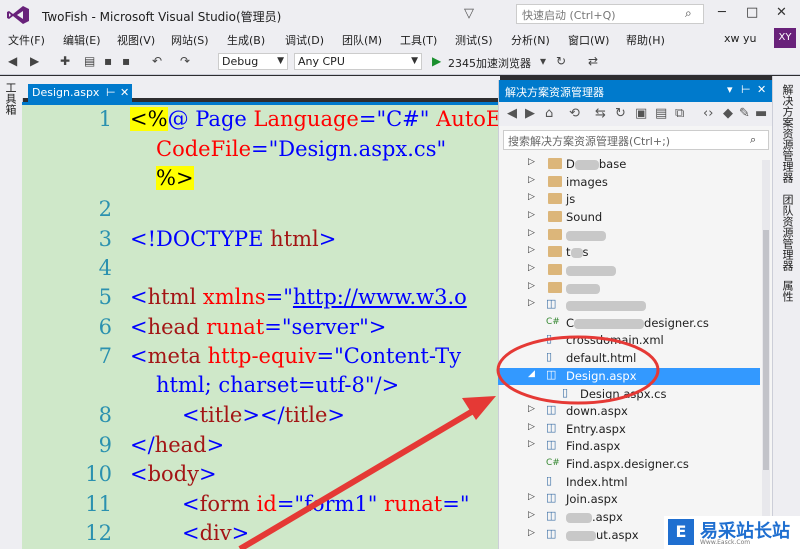 The image size is (800, 549). I want to click on annotation-arrow-shaft, so click(359, 477).